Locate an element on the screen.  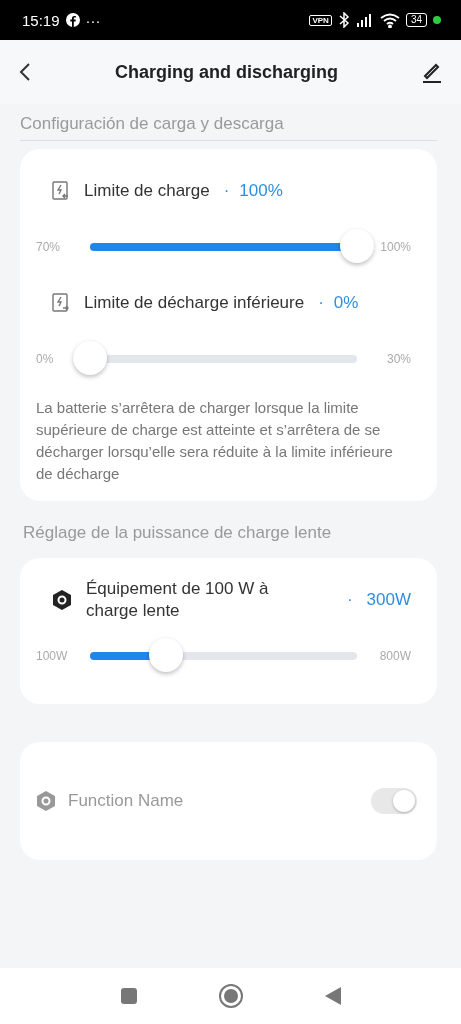
setting-value: 100% is located at coordinates (261, 191).